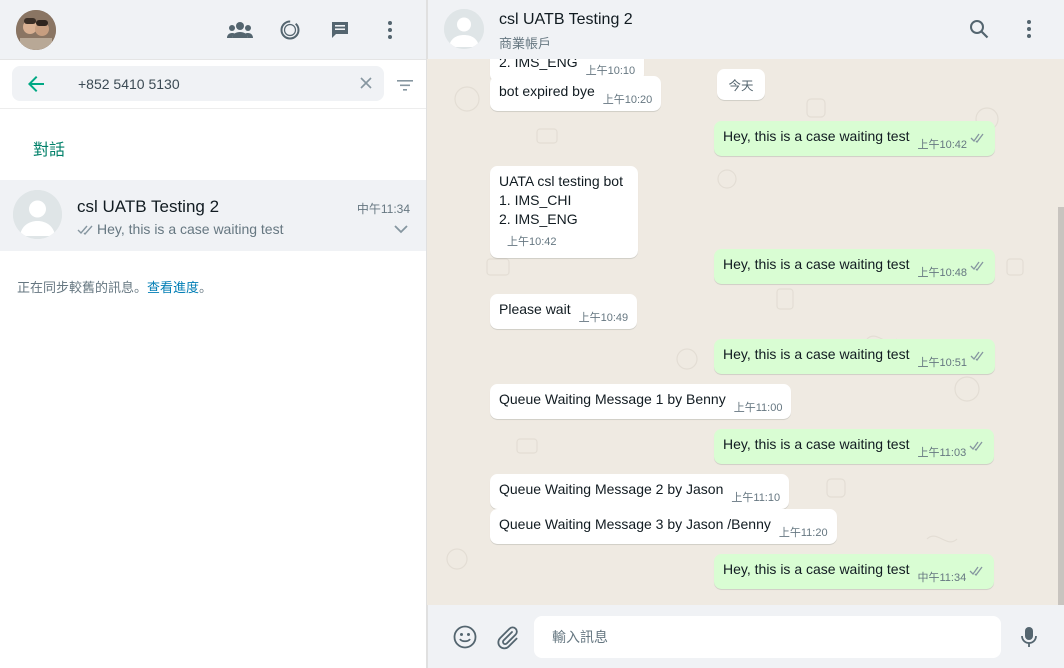  Describe the element at coordinates (366, 83) in the screenshot. I see `clear-search-icon` at that location.